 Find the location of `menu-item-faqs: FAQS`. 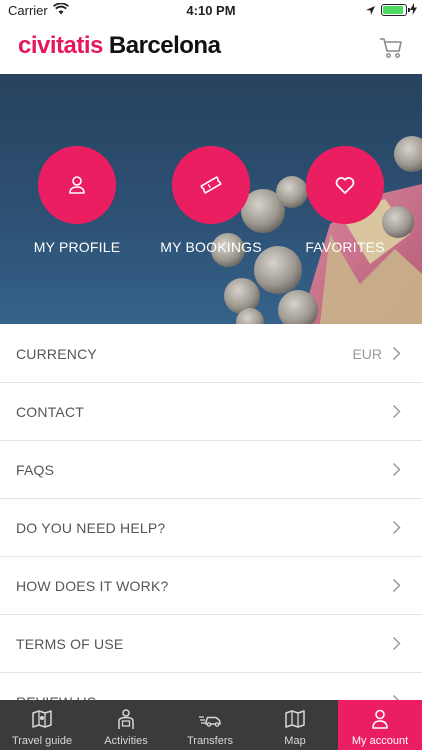

menu-item-faqs: FAQS is located at coordinates (211, 470).